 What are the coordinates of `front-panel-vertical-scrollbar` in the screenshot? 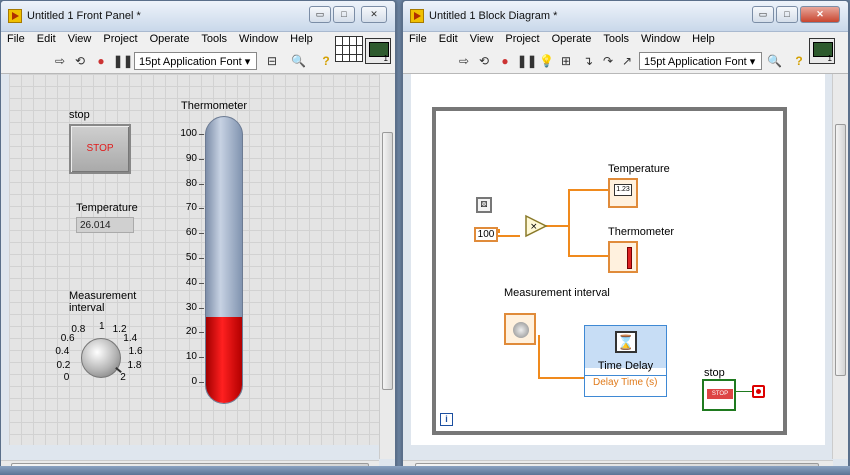 It's located at (387, 266).